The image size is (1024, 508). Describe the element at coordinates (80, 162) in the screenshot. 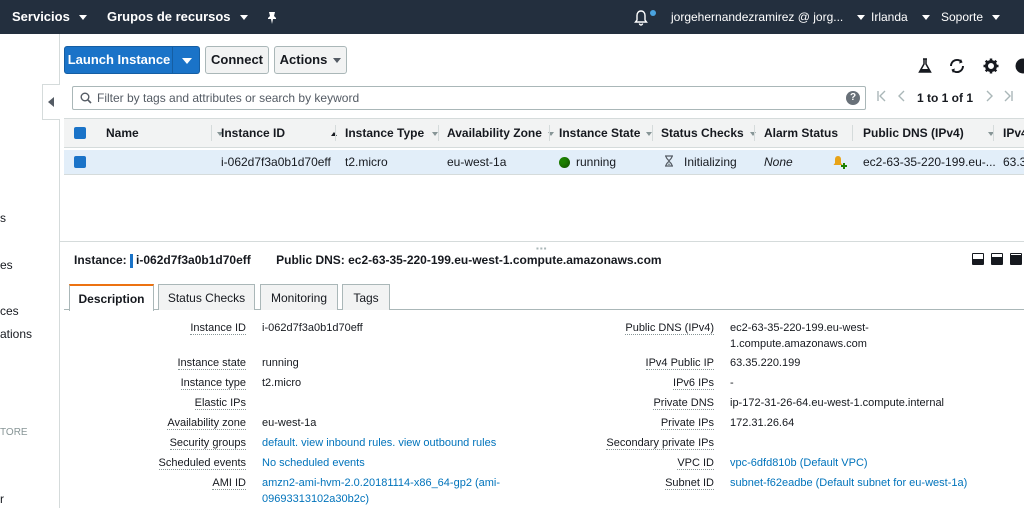

I see `row-checkbox` at that location.